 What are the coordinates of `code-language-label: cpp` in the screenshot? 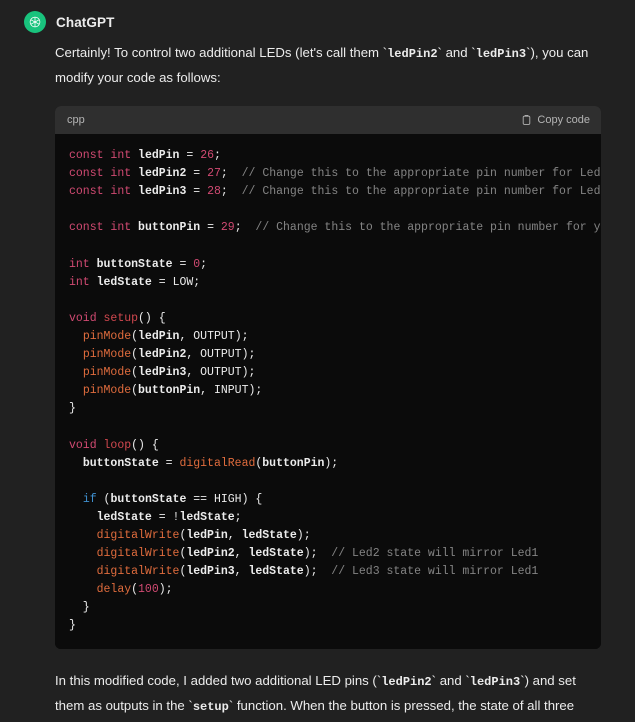 It's located at (76, 120).